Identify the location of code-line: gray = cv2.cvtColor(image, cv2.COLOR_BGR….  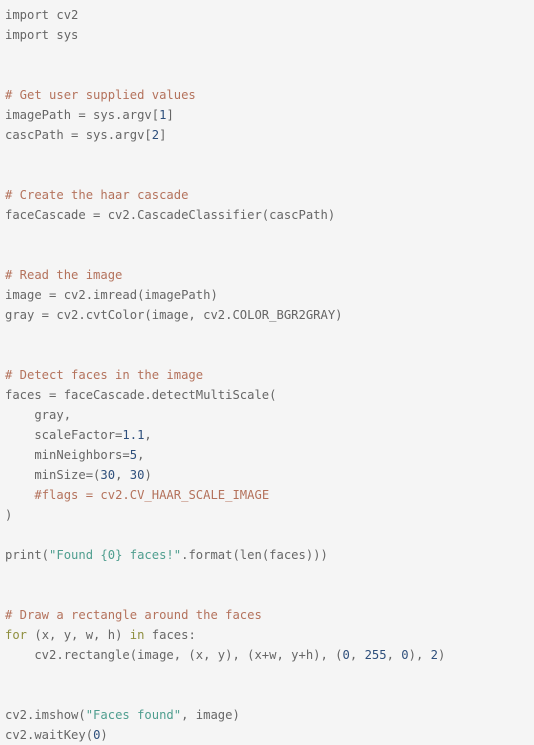
(269, 315).